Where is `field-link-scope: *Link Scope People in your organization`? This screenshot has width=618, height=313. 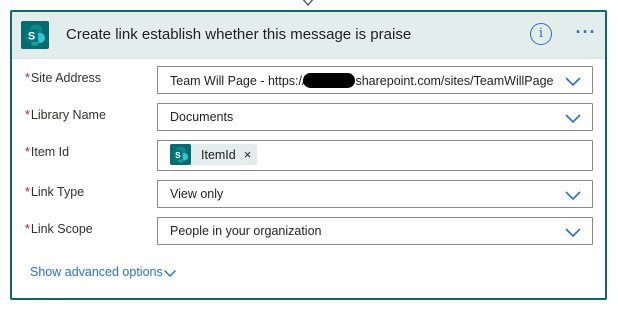 field-link-scope: *Link Scope People in your organization is located at coordinates (308, 230).